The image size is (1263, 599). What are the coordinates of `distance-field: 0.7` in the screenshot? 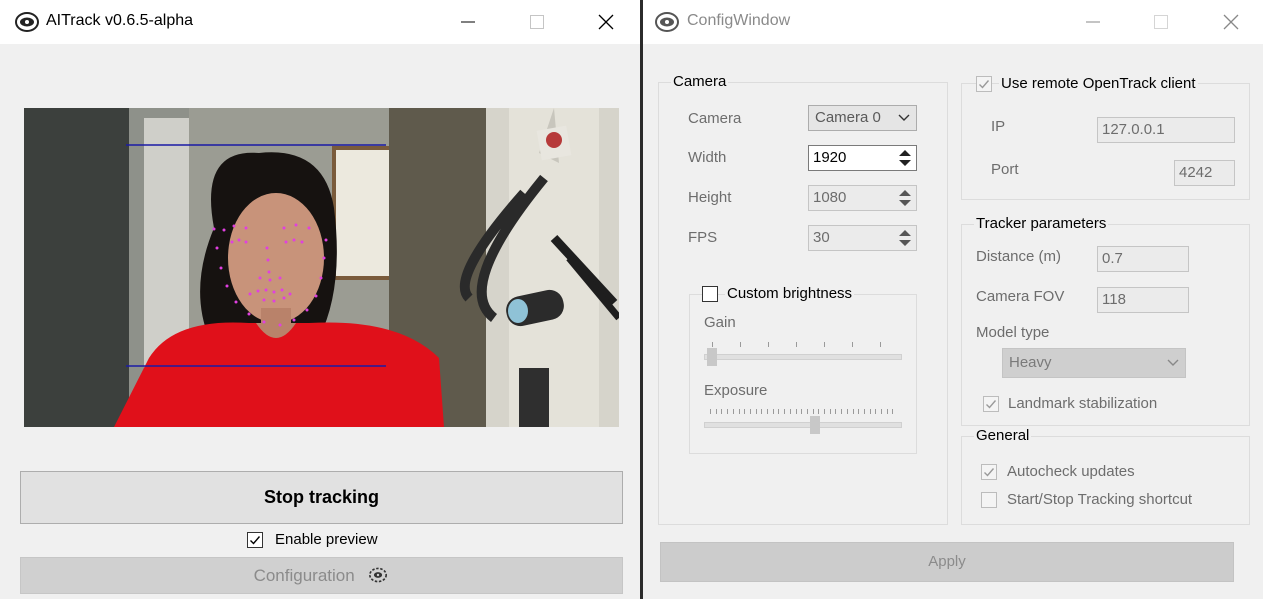 It's located at (1143, 259).